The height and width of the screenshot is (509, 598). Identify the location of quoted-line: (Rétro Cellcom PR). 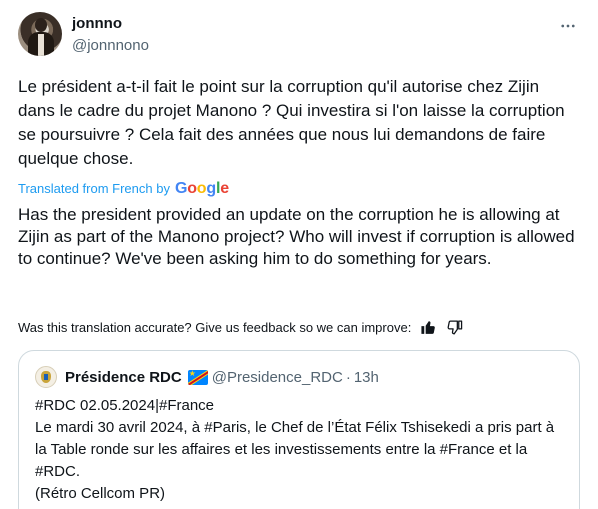
(100, 493).